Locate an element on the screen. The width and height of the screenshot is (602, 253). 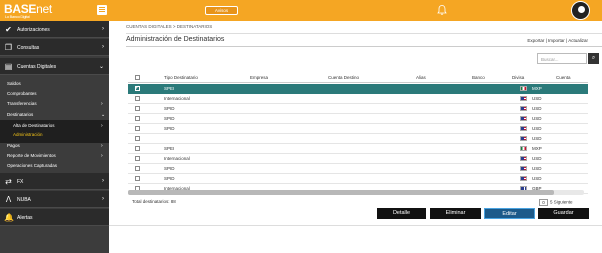
sidebar-item-autorizaciones: ✔ Autorizaciones › is located at coordinates (54, 29).